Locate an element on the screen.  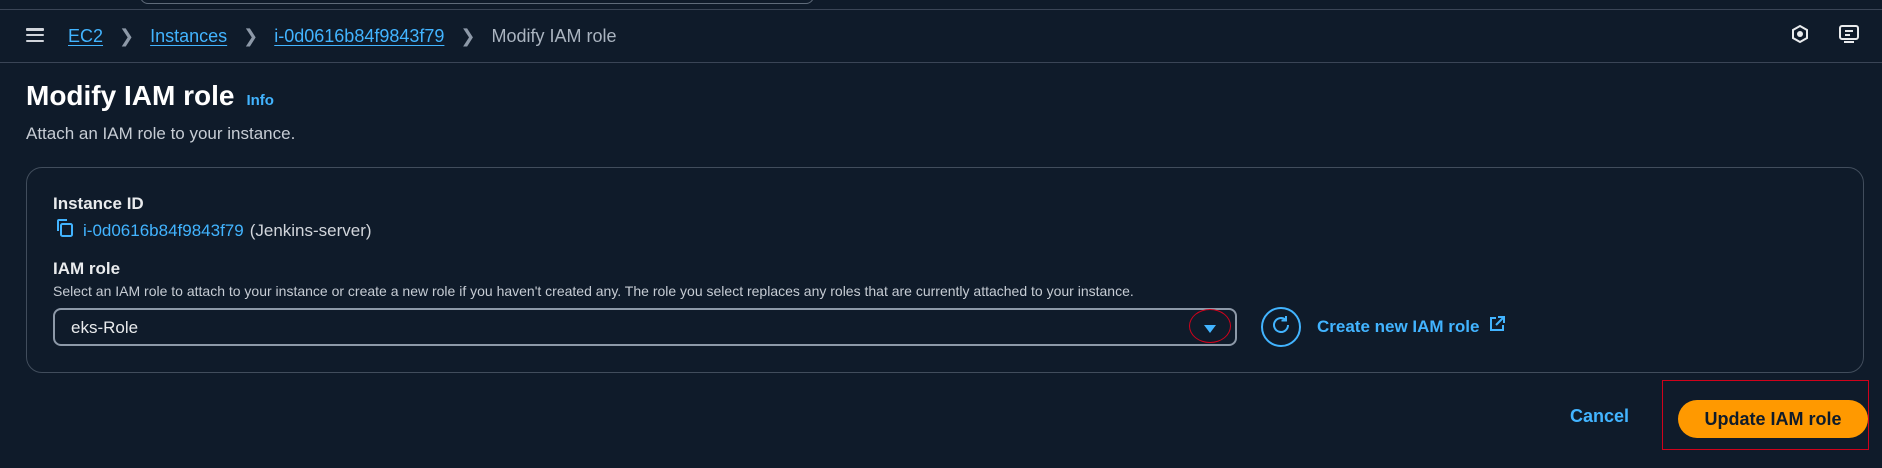
refresh-icon is located at coordinates (1281, 327).